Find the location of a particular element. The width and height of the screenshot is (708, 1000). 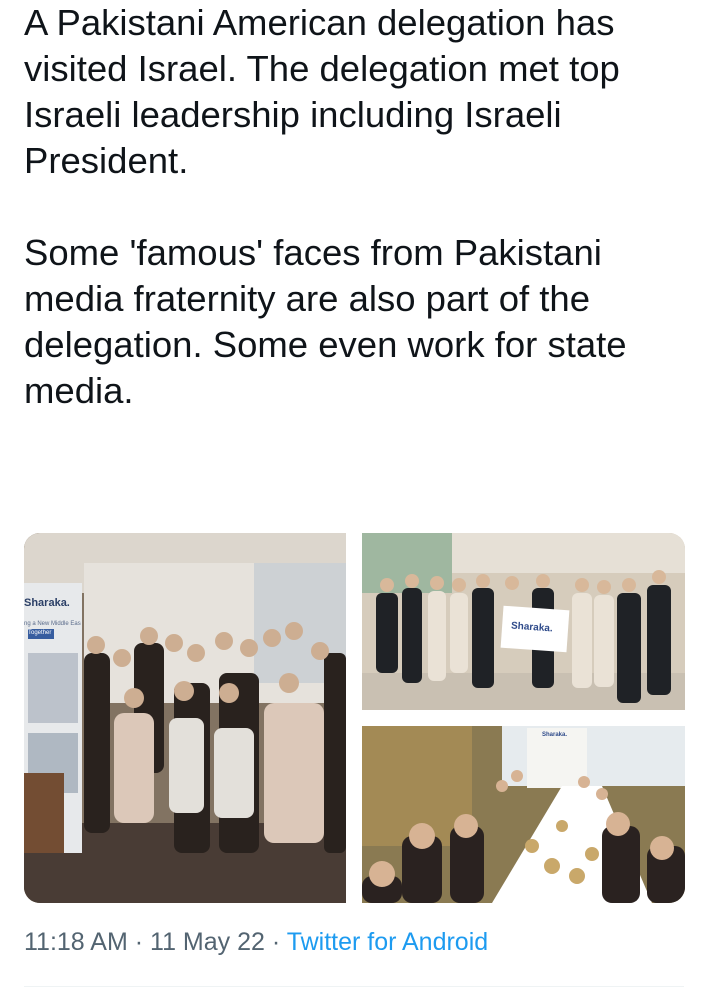

tweet-source-link: Twitter for Android is located at coordinates (387, 942).